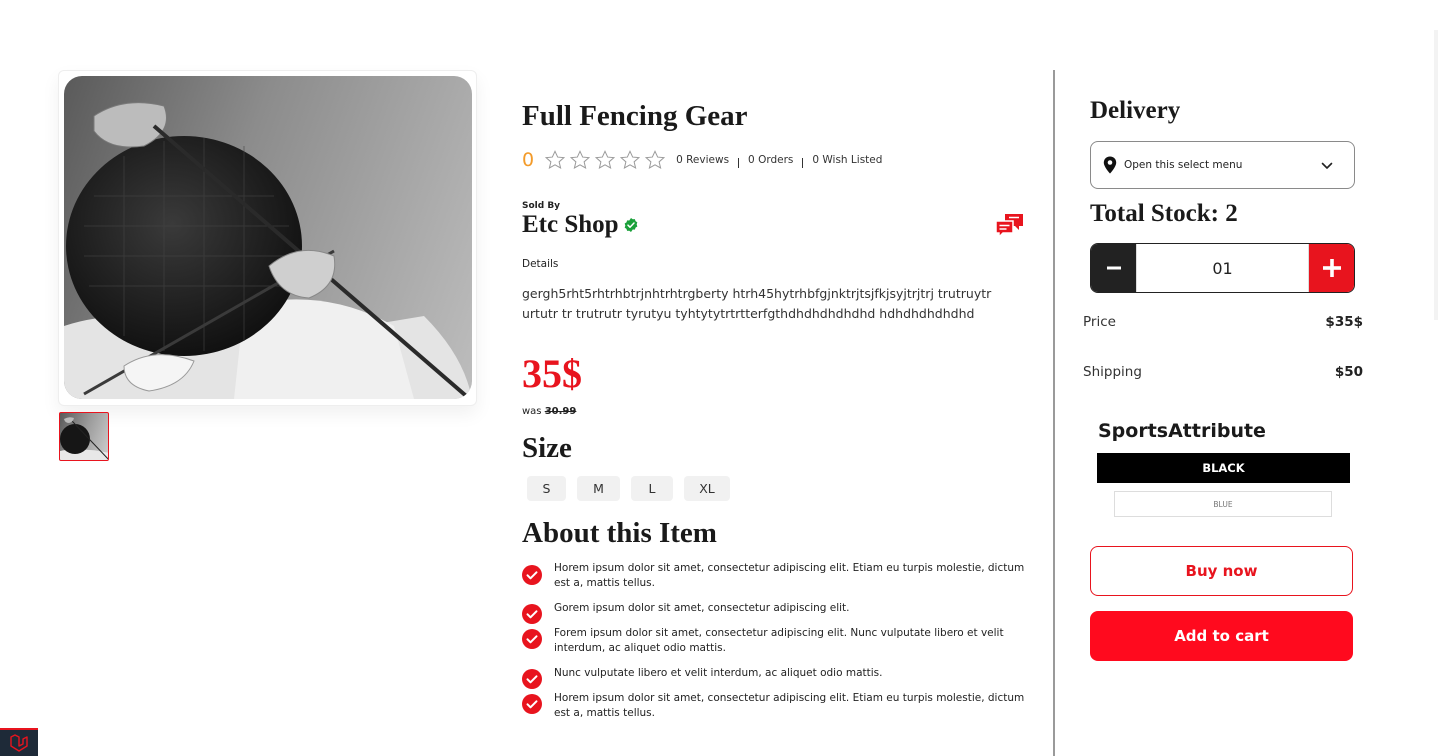 The image size is (1438, 756). Describe the element at coordinates (1223, 372) in the screenshot. I see `shipping-row: Shipping $50` at that location.